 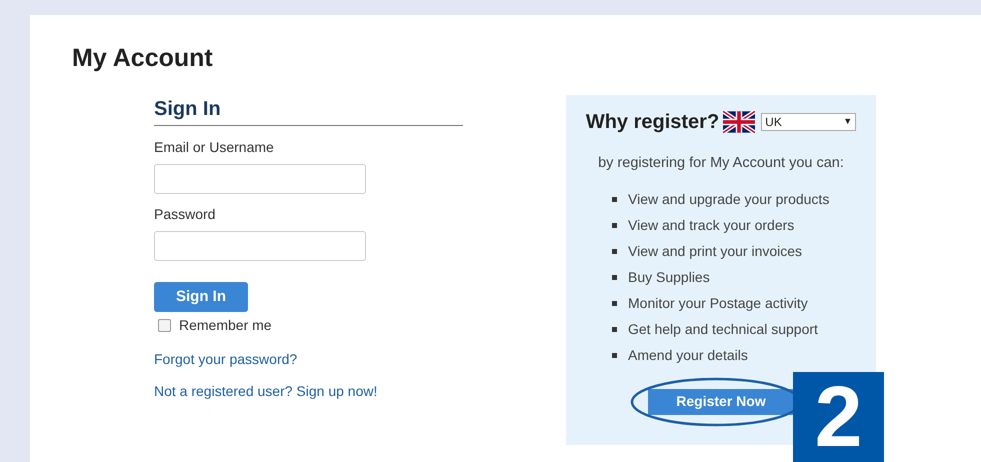 What do you see at coordinates (164, 325) in the screenshot?
I see `checkbox` at bounding box center [164, 325].